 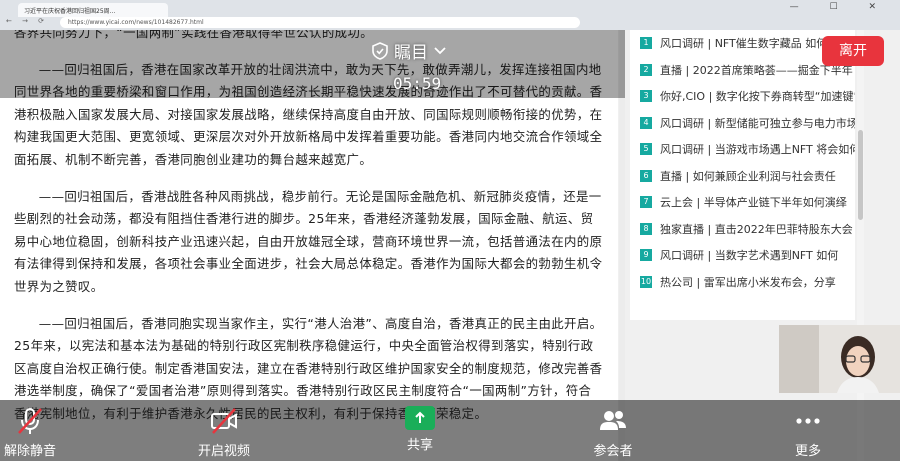 I want to click on more-label: 更多, so click(x=807, y=451).